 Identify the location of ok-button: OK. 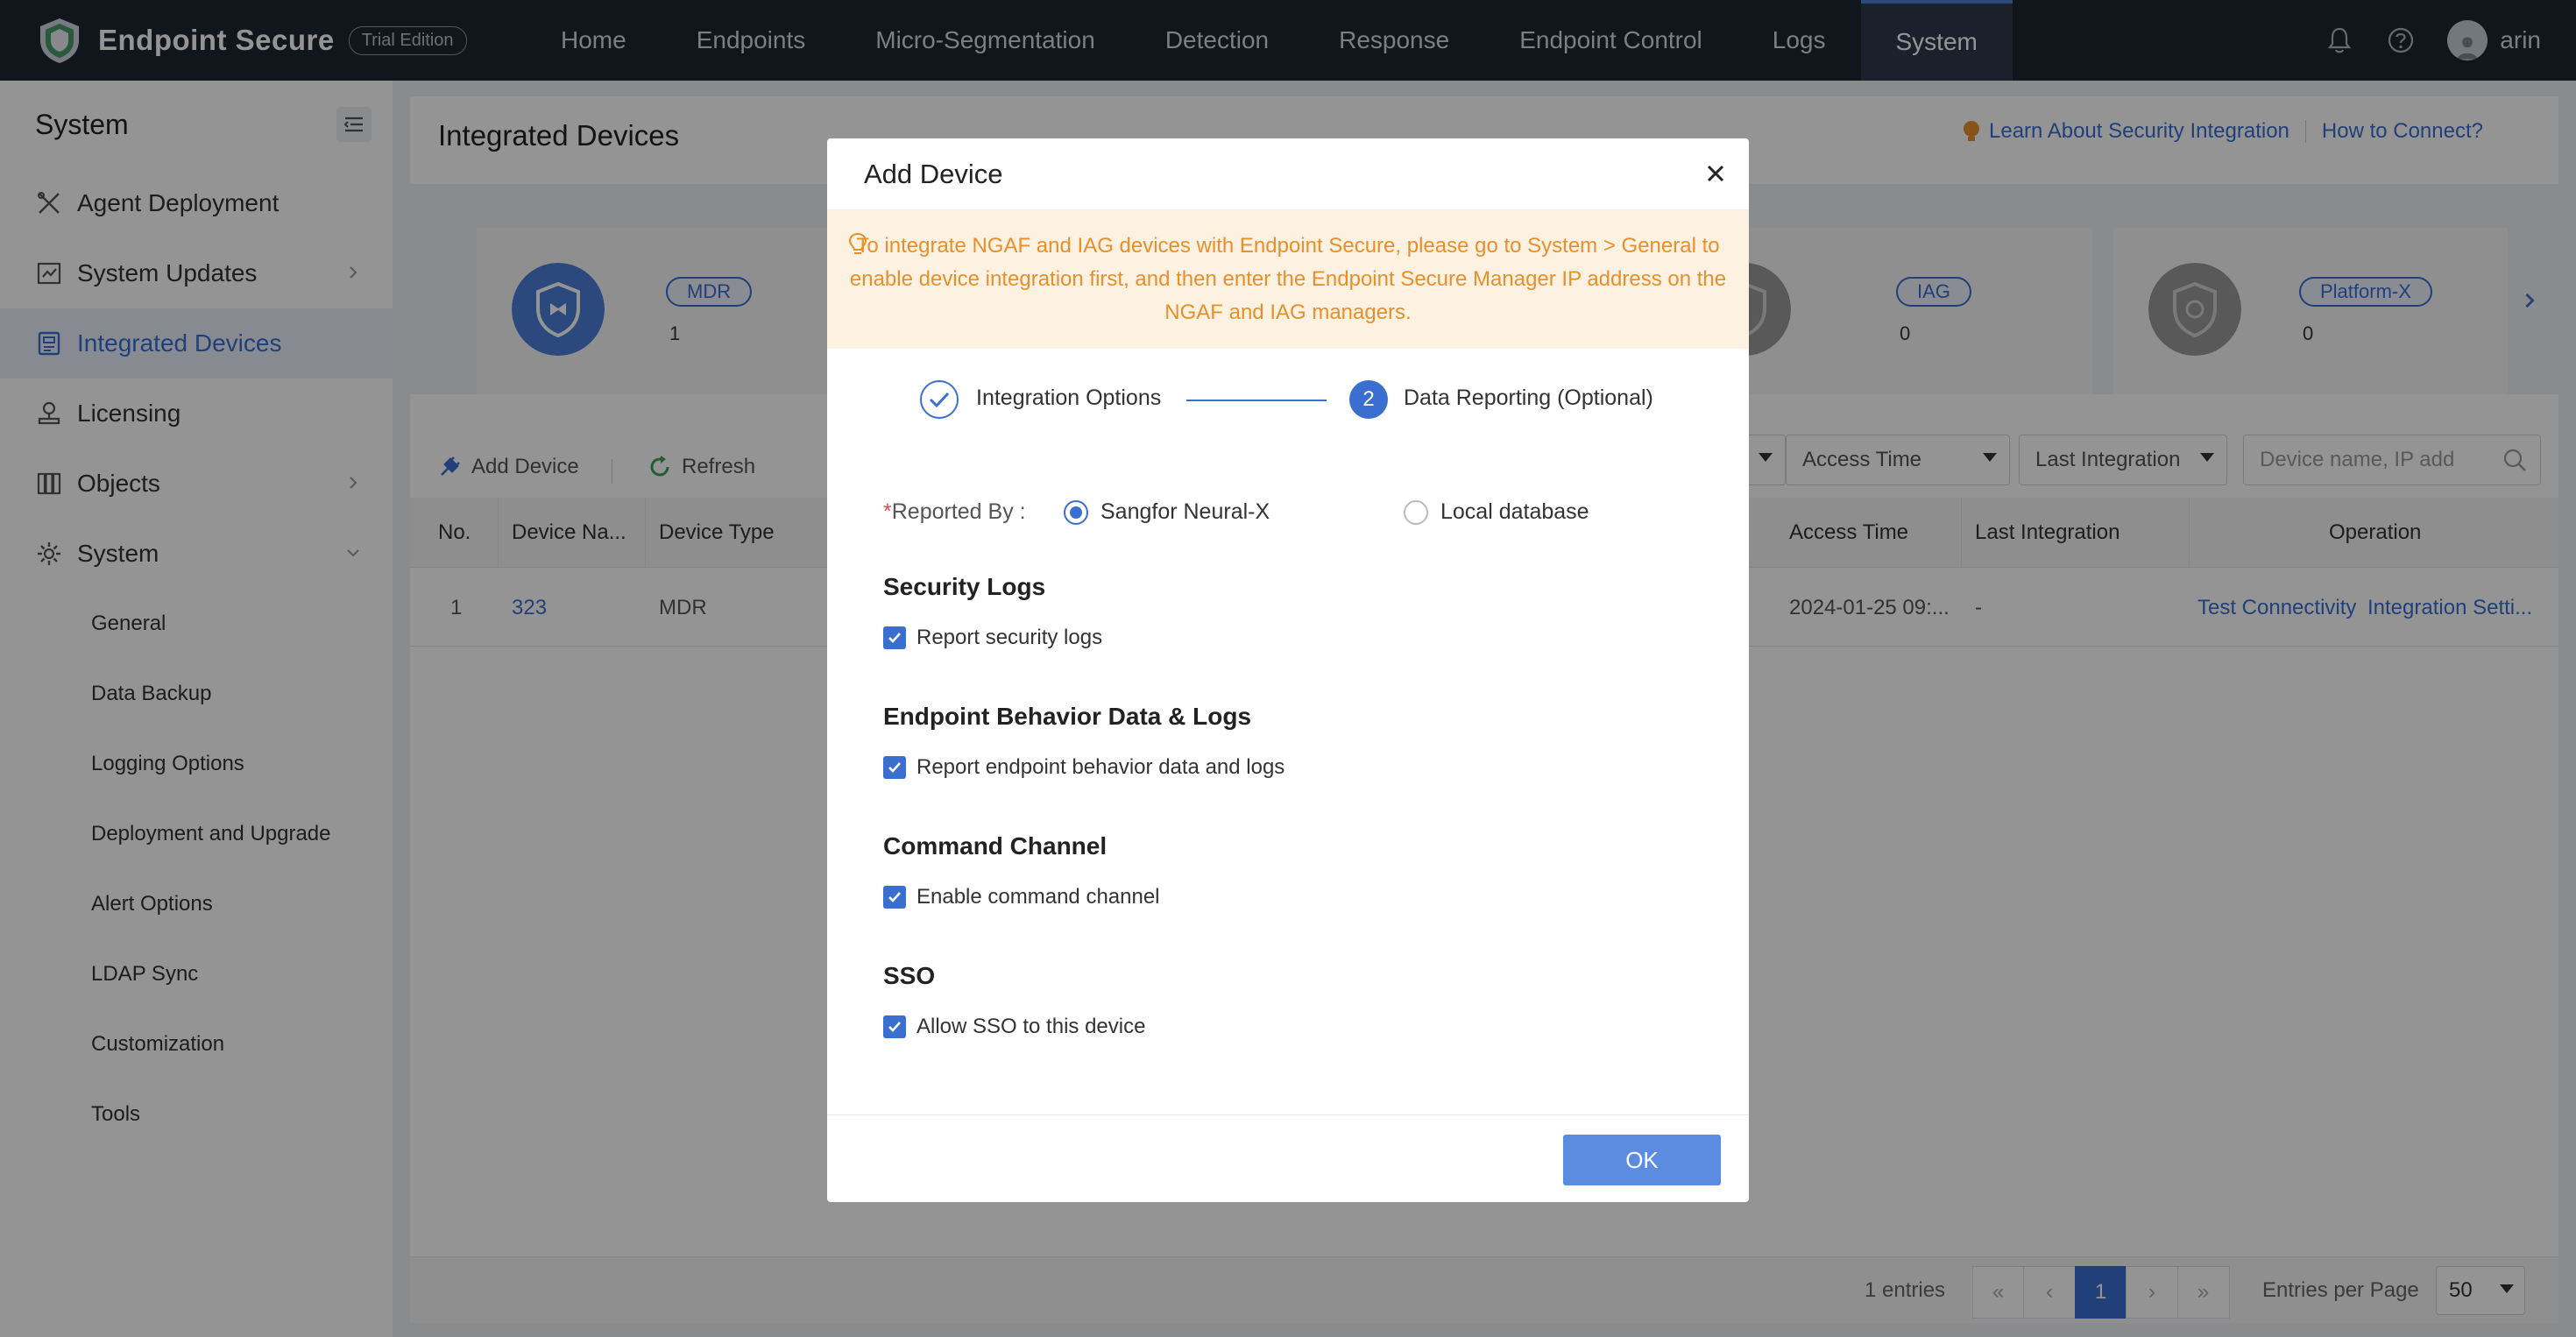
(1642, 1160).